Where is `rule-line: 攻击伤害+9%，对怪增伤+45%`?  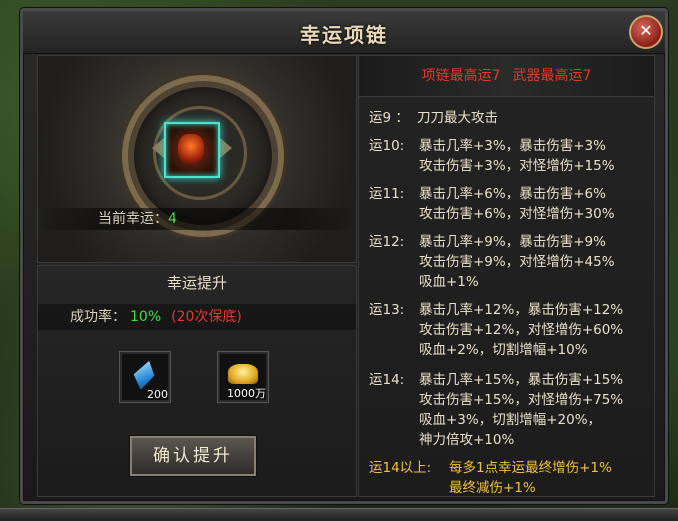
rule-line: 攻击伤害+9%，对怪增伤+45% is located at coordinates (517, 262).